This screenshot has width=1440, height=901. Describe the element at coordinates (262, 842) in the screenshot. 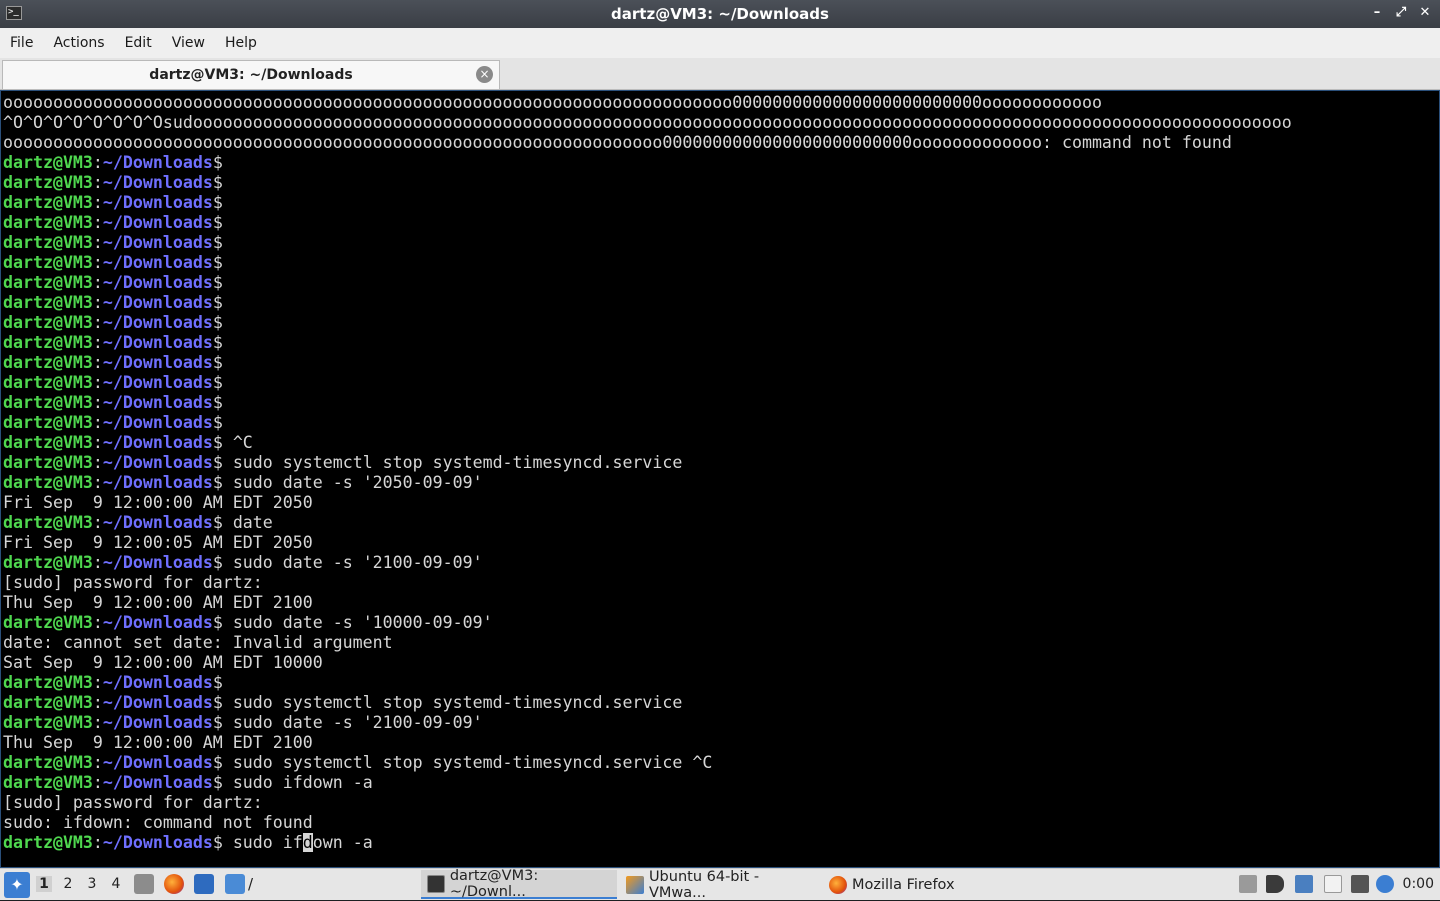

I see `command-text: sudo if` at that location.